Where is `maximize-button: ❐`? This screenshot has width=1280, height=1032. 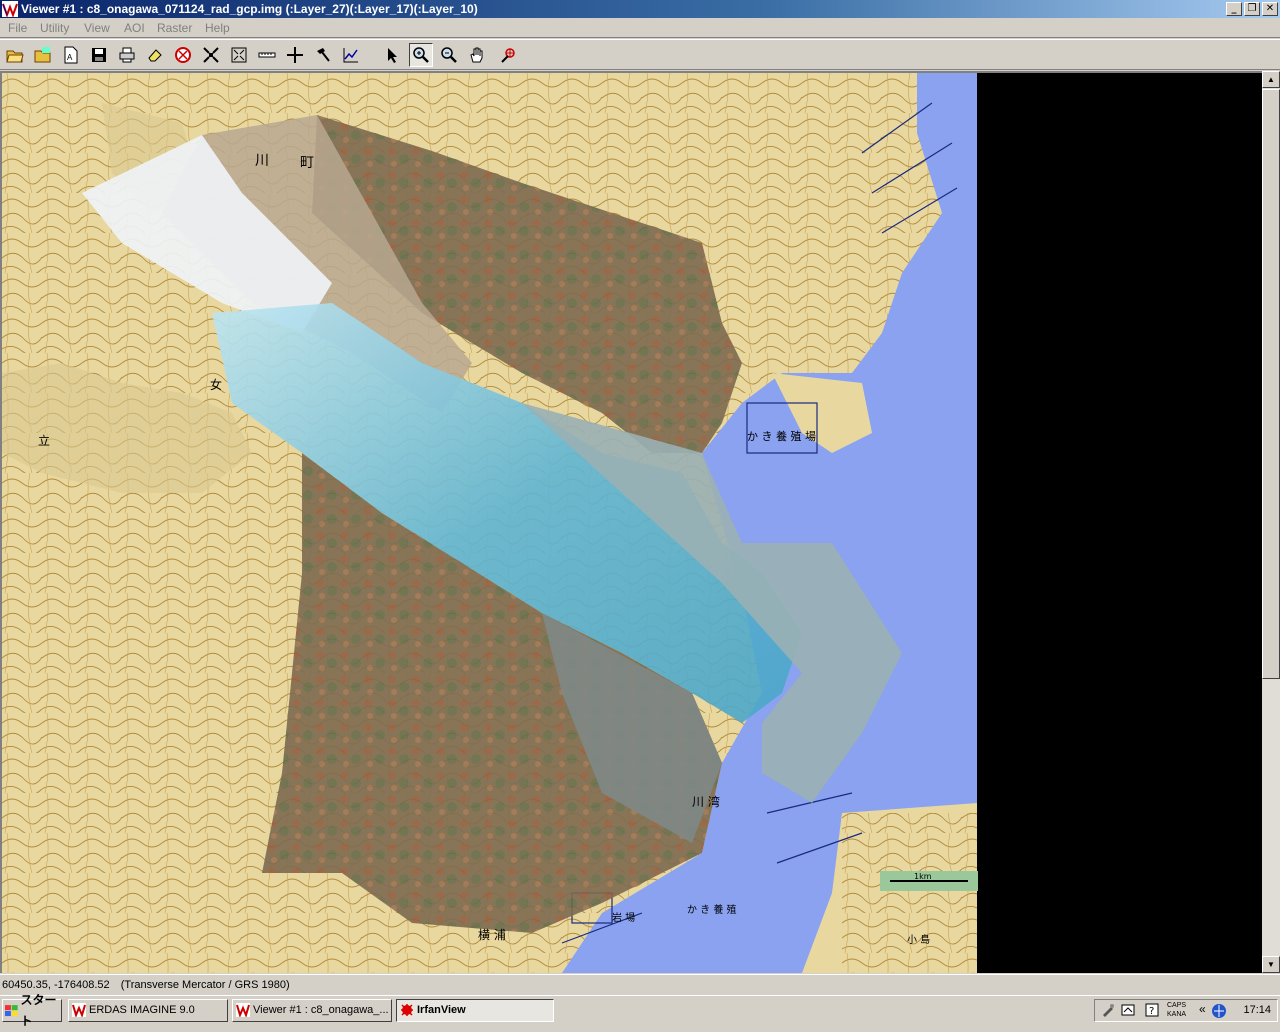 maximize-button: ❐ is located at coordinates (1252, 9).